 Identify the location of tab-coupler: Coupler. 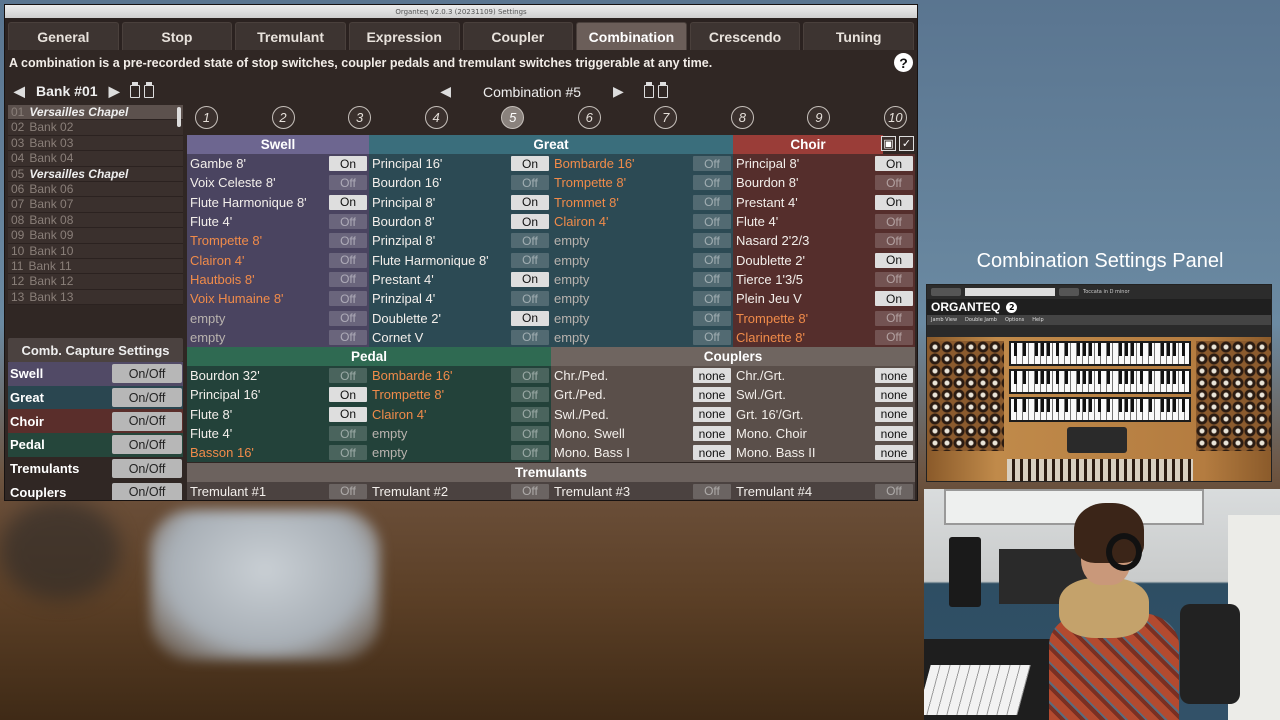
(518, 36).